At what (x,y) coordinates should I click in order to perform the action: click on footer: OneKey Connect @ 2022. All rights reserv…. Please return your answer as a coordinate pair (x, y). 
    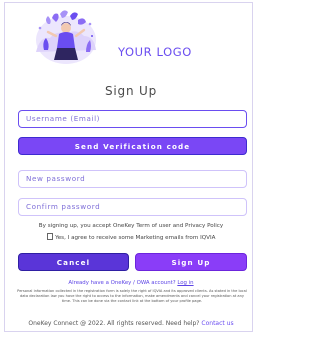
    Looking at the image, I should click on (131, 323).